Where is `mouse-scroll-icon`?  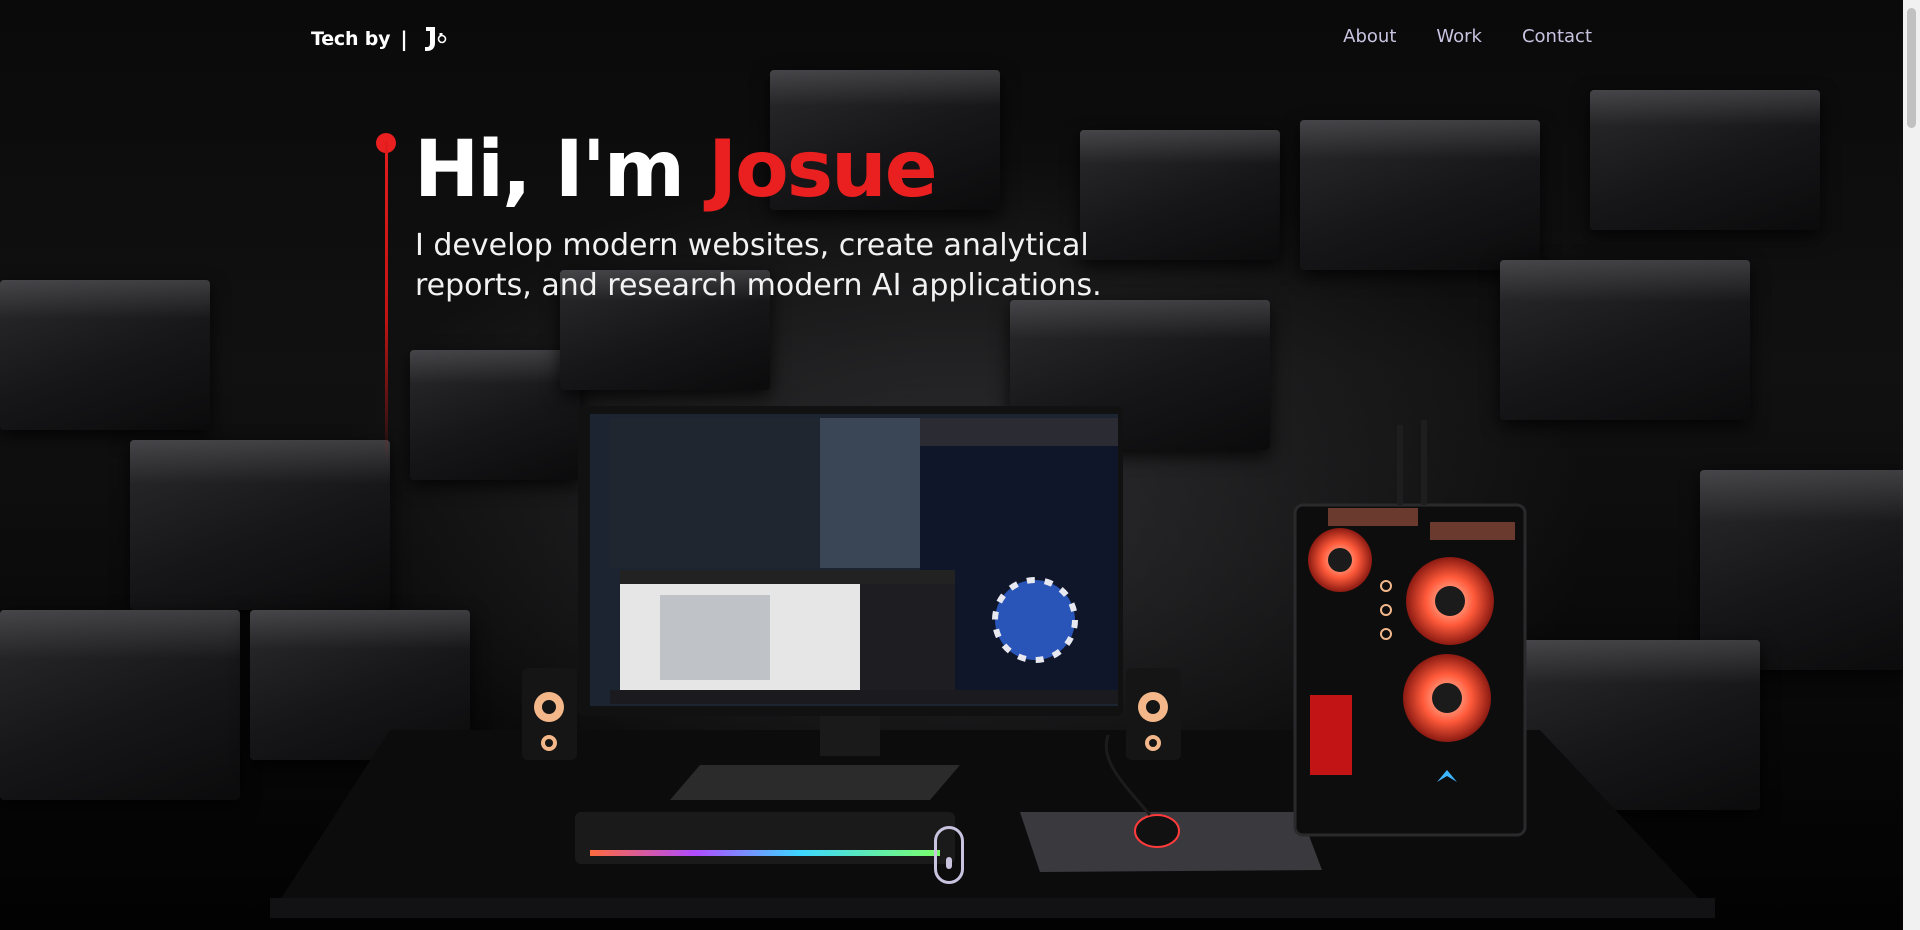 mouse-scroll-icon is located at coordinates (949, 855).